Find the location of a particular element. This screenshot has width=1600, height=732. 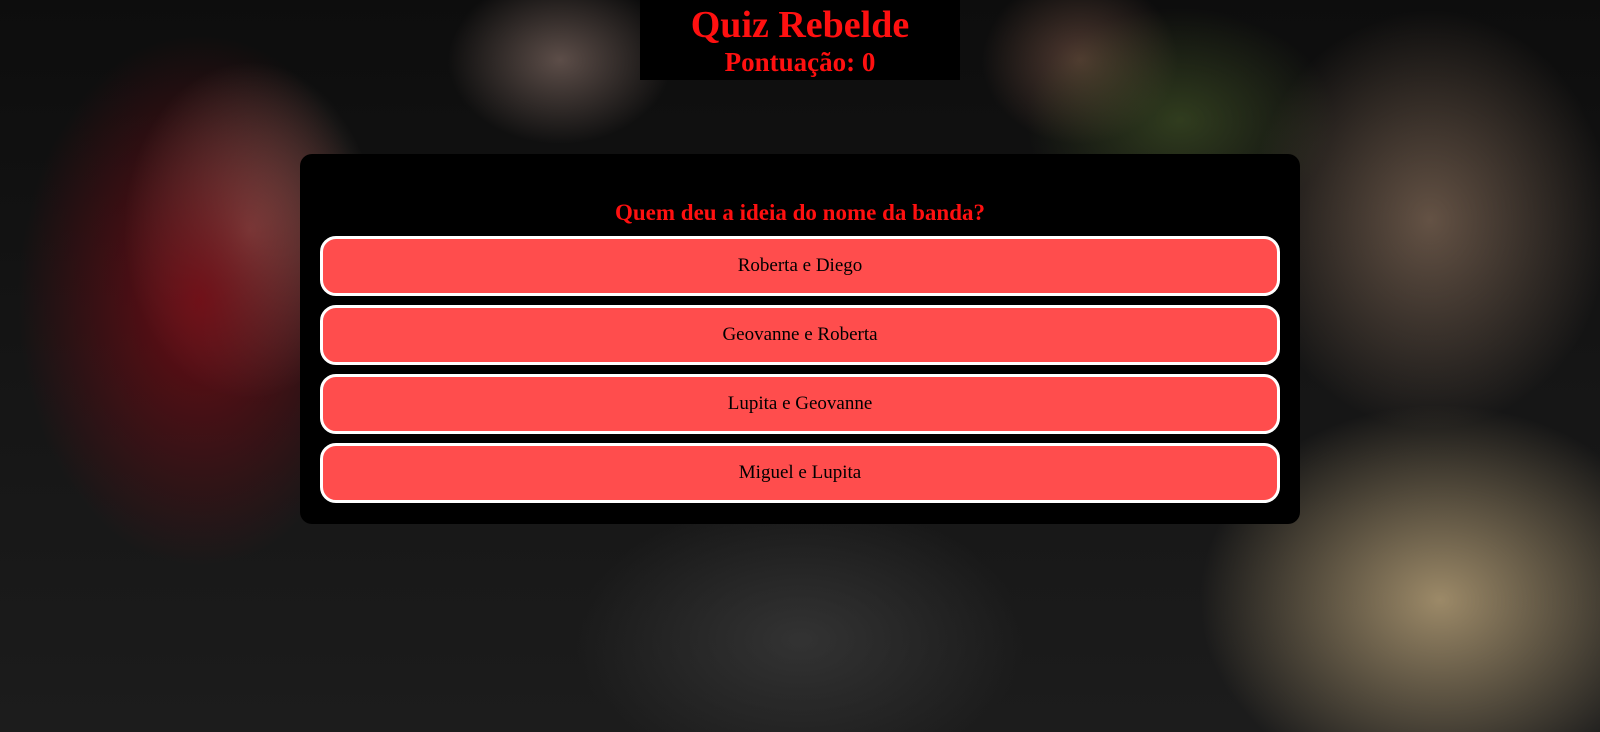

answer-button-4: Miguel e Lupita is located at coordinates (800, 473).